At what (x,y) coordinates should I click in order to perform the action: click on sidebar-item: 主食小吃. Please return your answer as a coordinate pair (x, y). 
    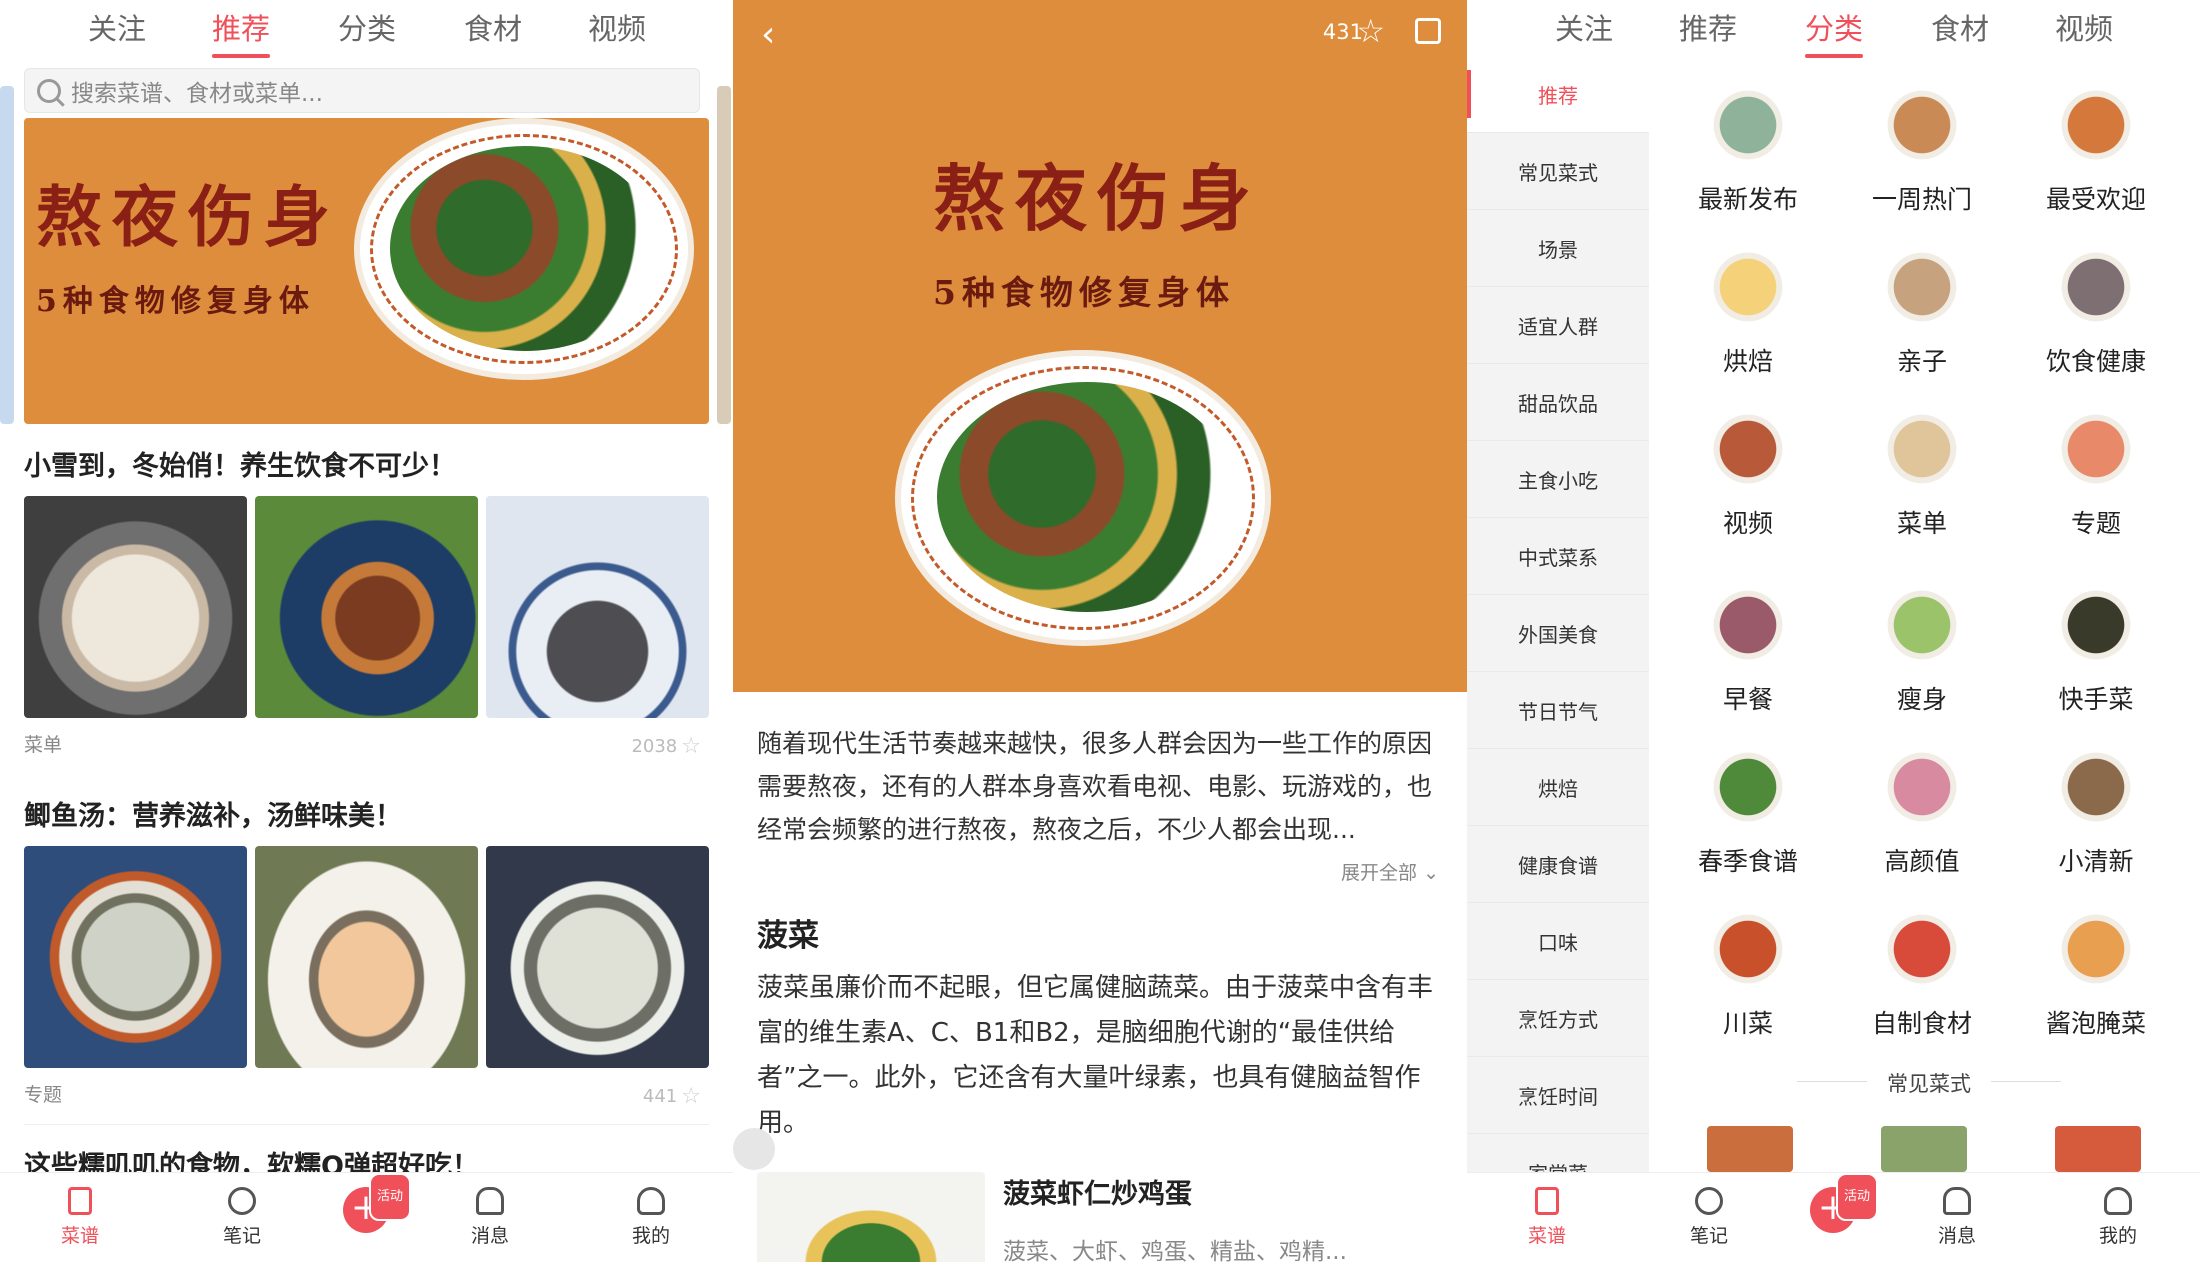
    Looking at the image, I should click on (1558, 479).